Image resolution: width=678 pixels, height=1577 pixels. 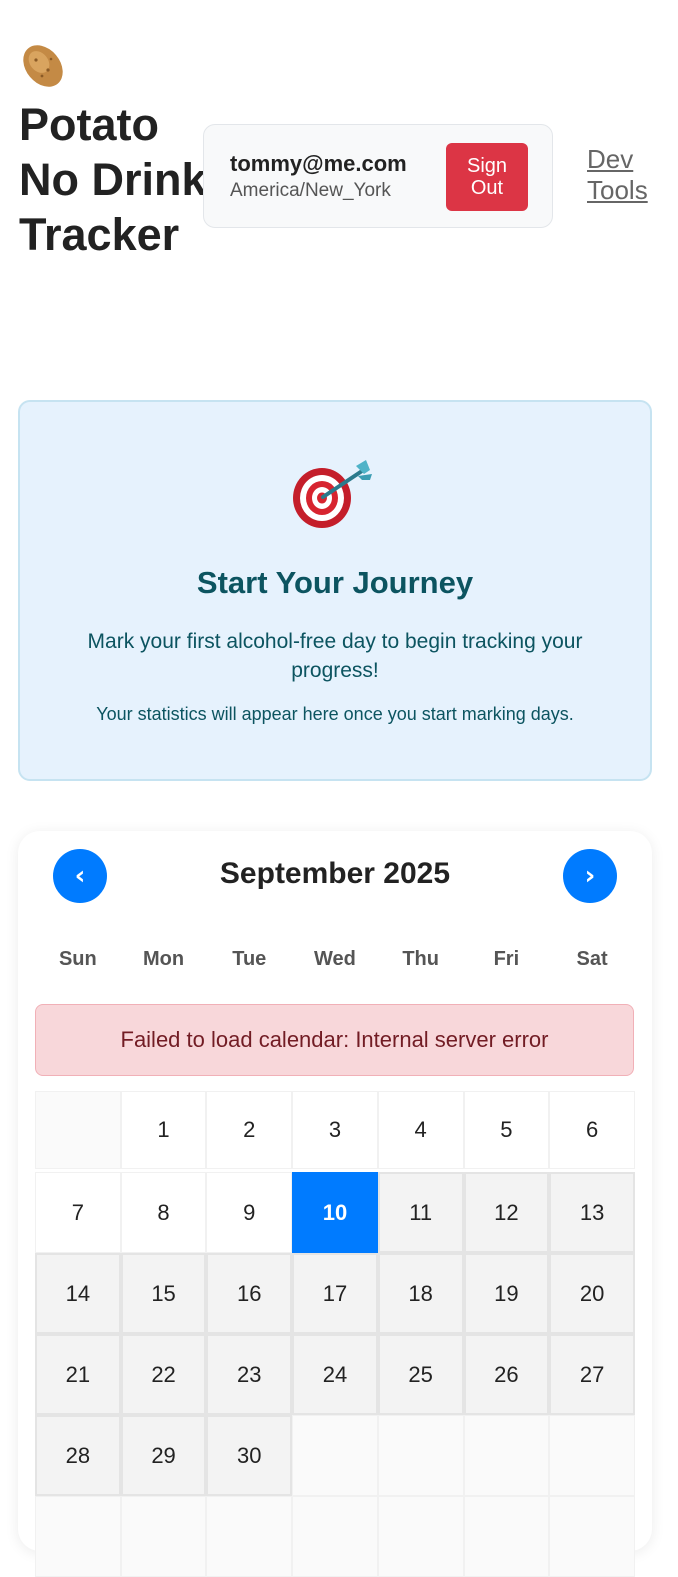 I want to click on app-title: Potato No Drink Tracker, so click(x=113, y=179).